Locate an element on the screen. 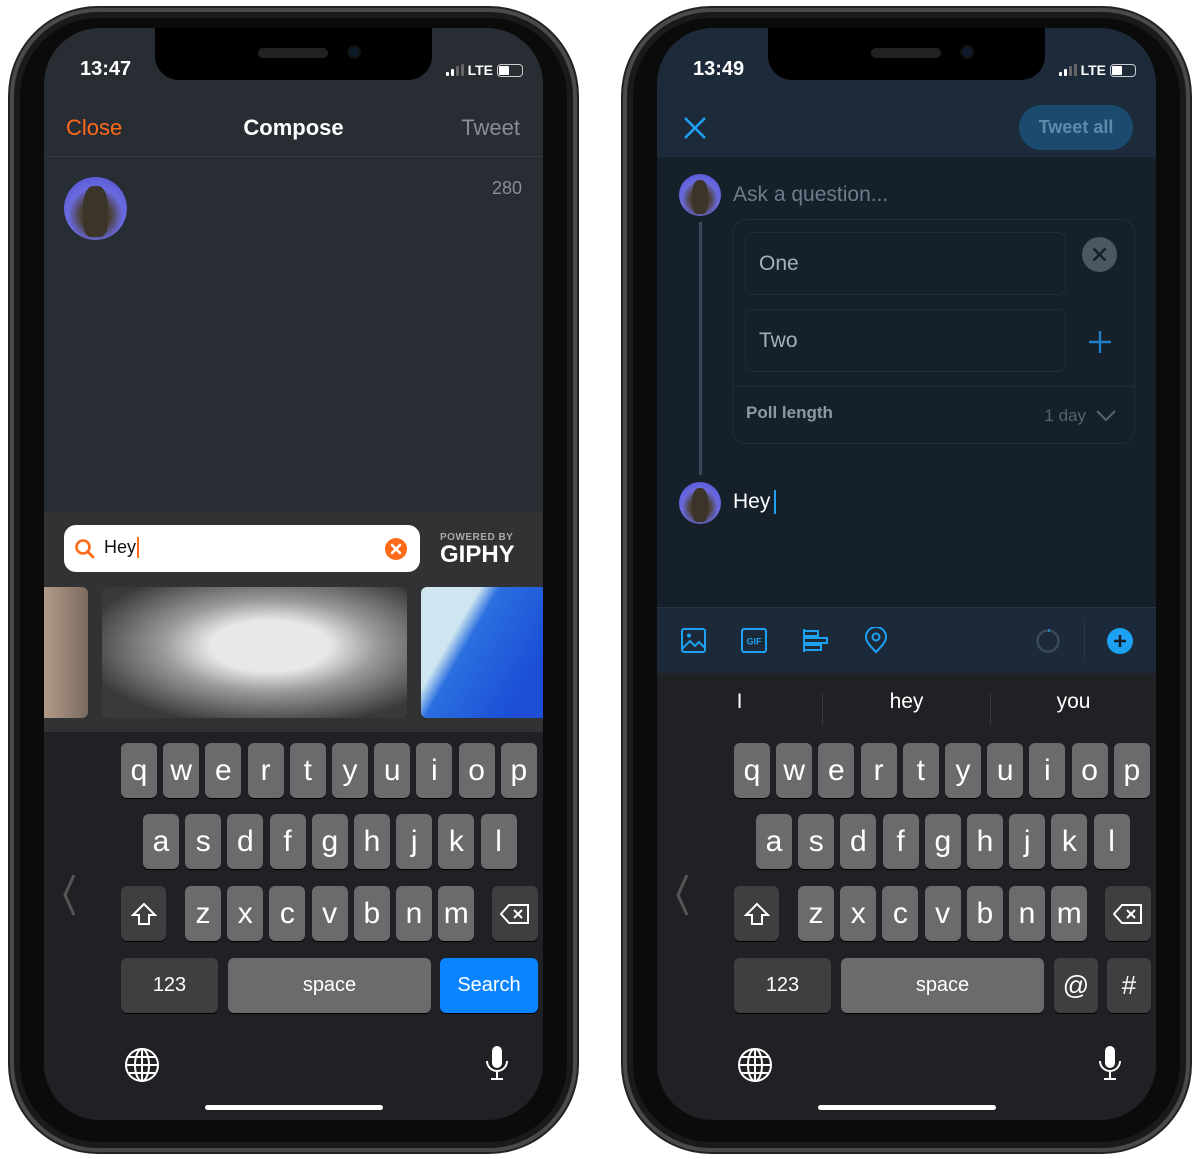 The image size is (1200, 1159). shift-icon is located at coordinates (756, 913).